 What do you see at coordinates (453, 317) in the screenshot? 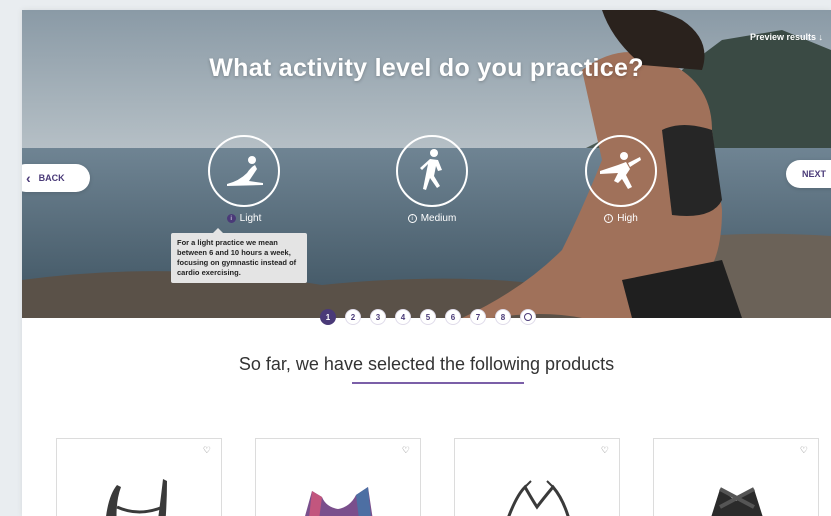
I see `step-6: 6` at bounding box center [453, 317].